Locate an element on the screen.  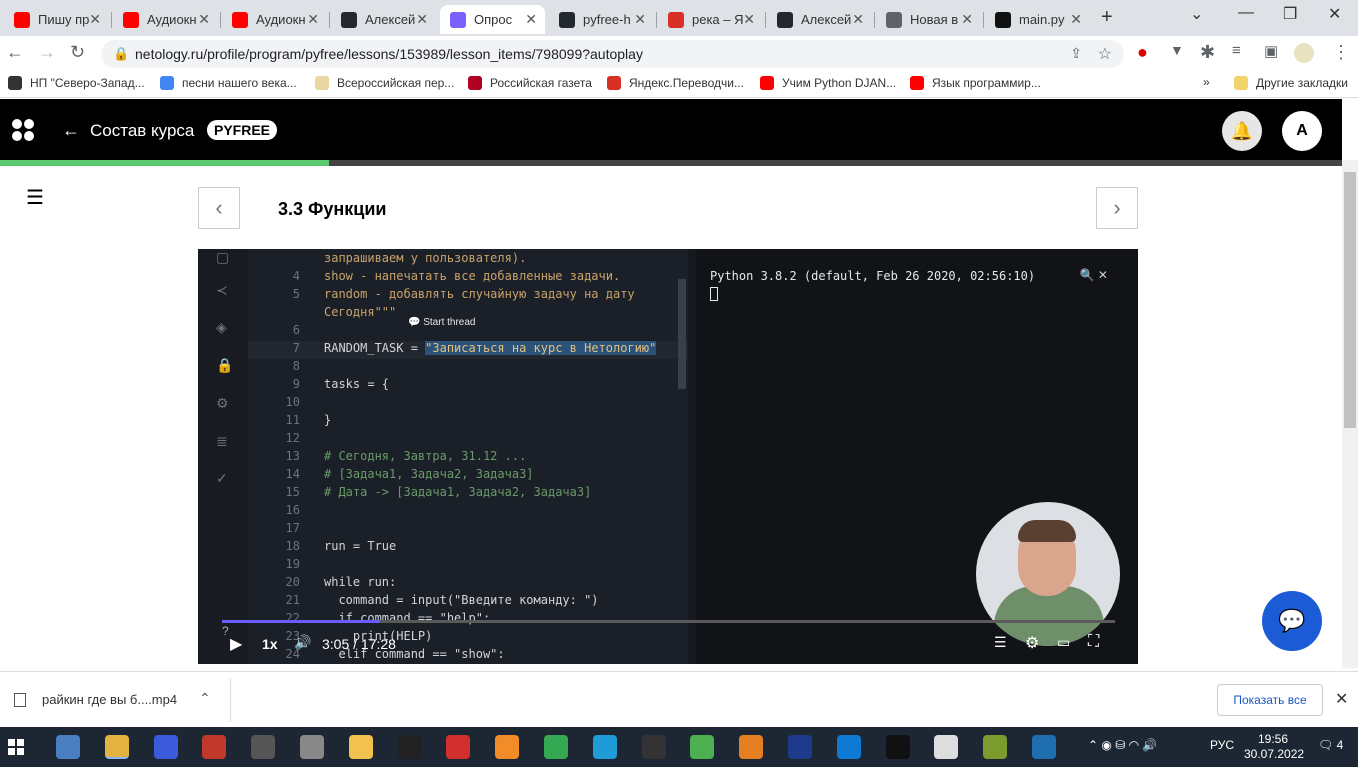
vscode-app-icon is located at coordinates (848, 747).